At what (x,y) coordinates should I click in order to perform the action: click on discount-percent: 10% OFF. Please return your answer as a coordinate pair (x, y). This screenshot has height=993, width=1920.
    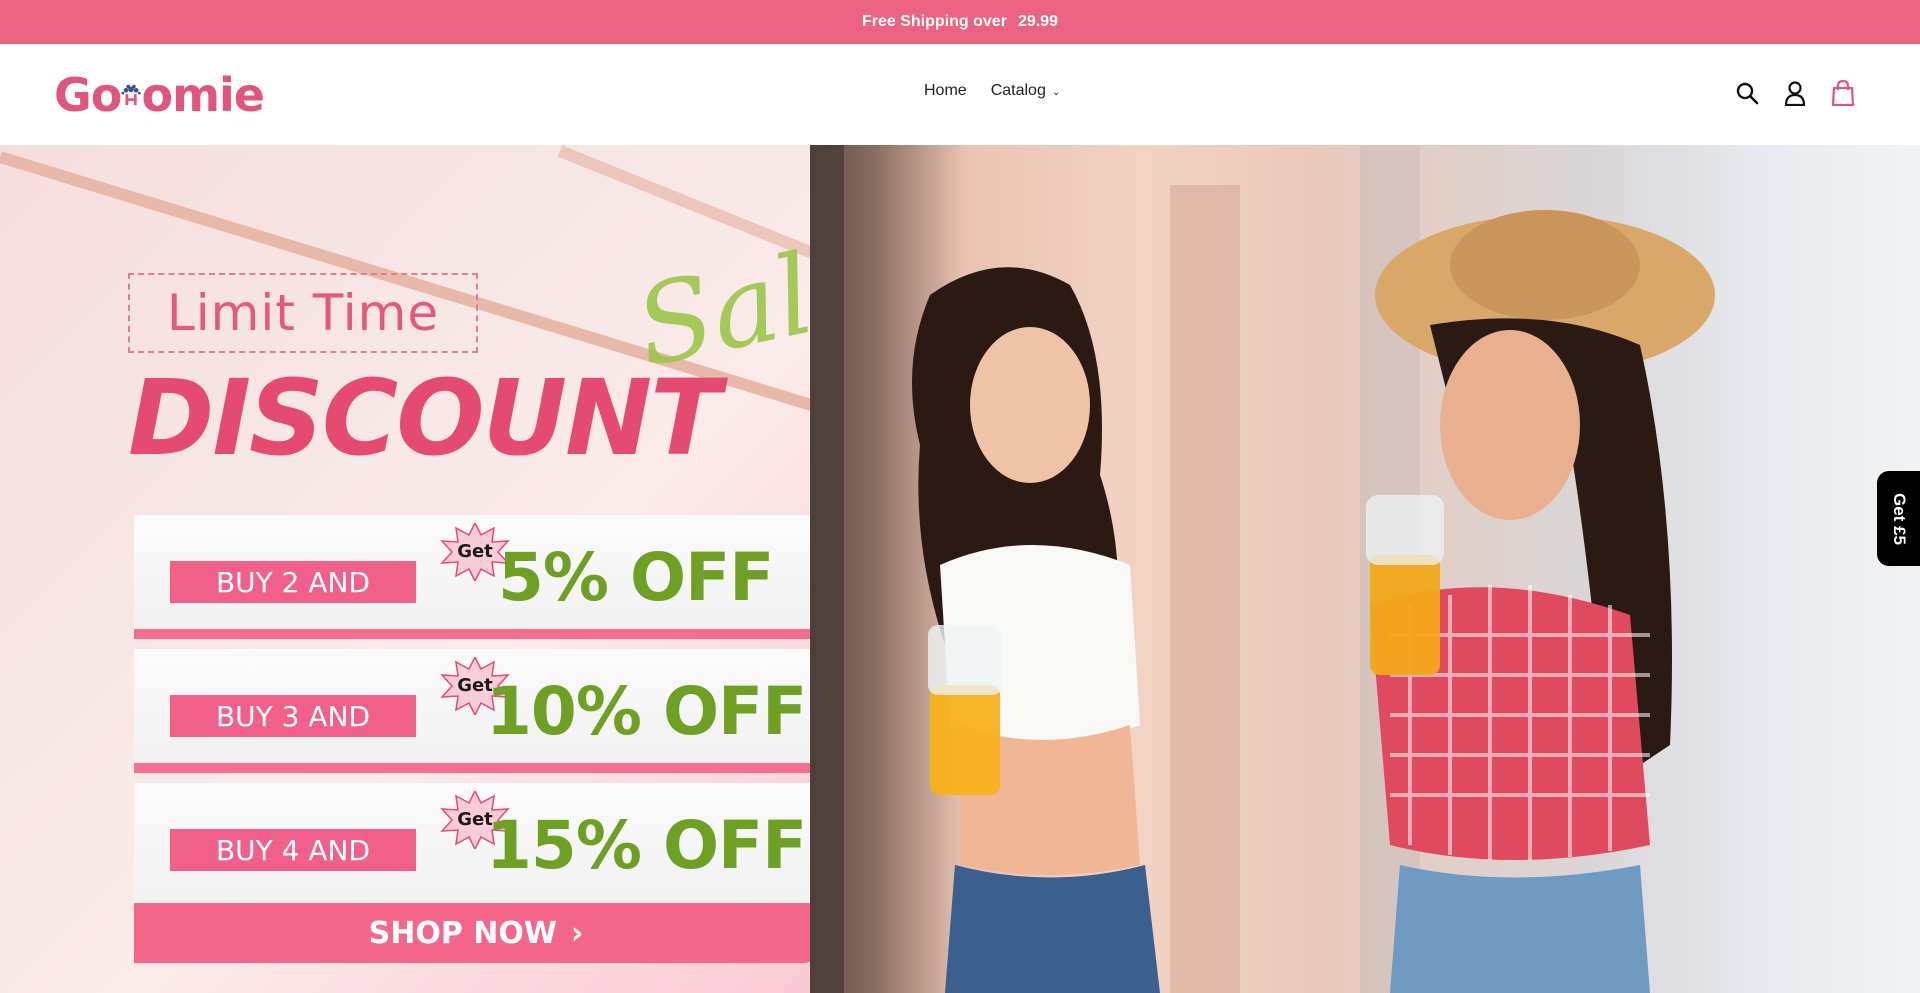
    Looking at the image, I should click on (646, 711).